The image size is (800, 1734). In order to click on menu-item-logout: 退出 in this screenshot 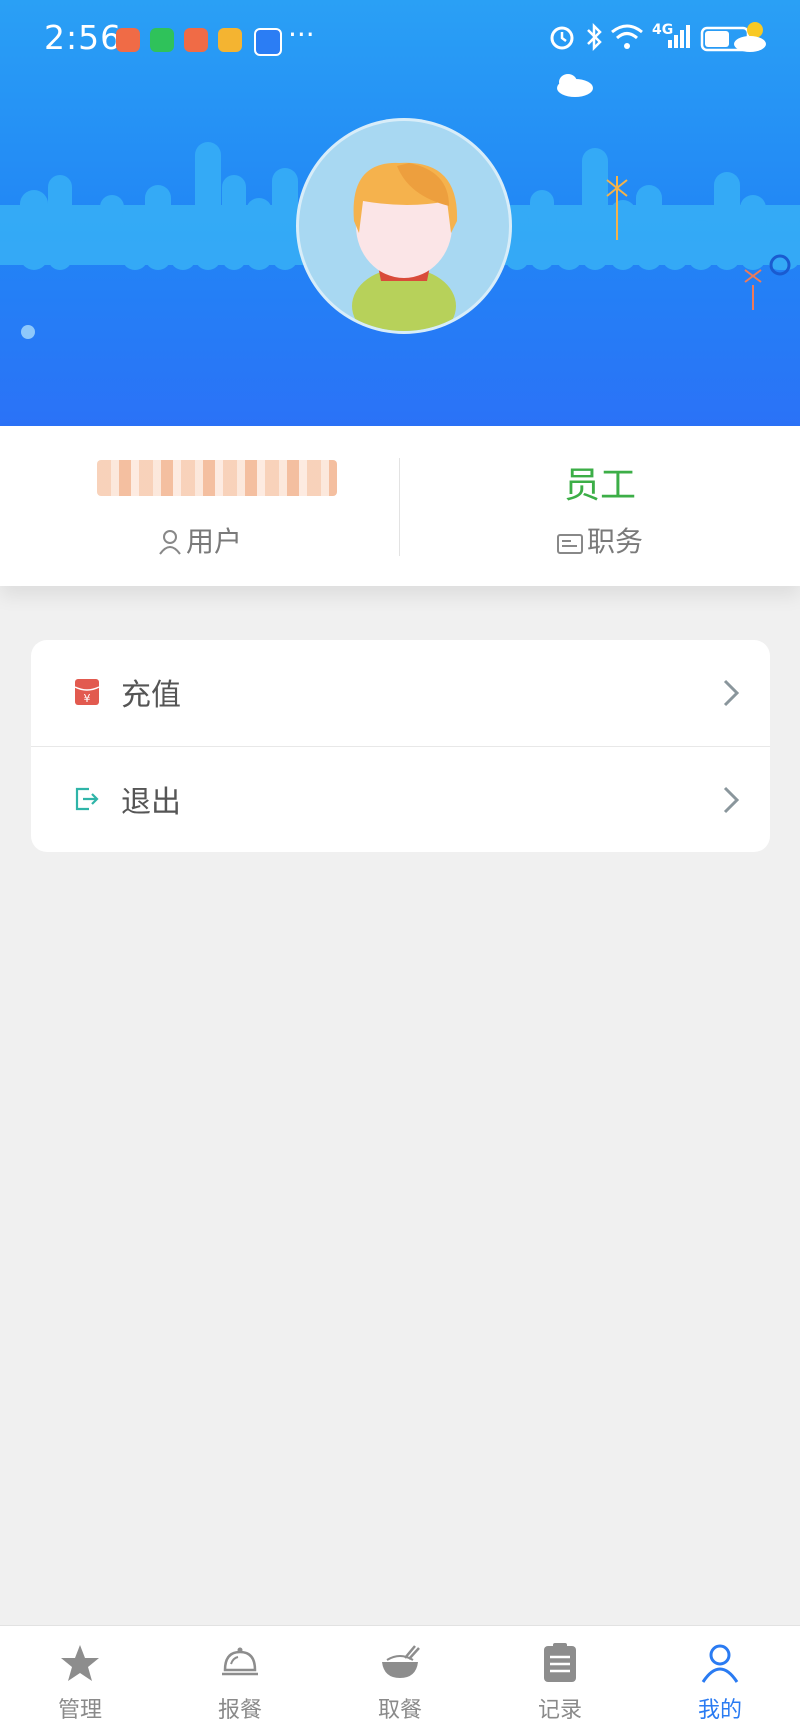, I will do `click(400, 799)`.